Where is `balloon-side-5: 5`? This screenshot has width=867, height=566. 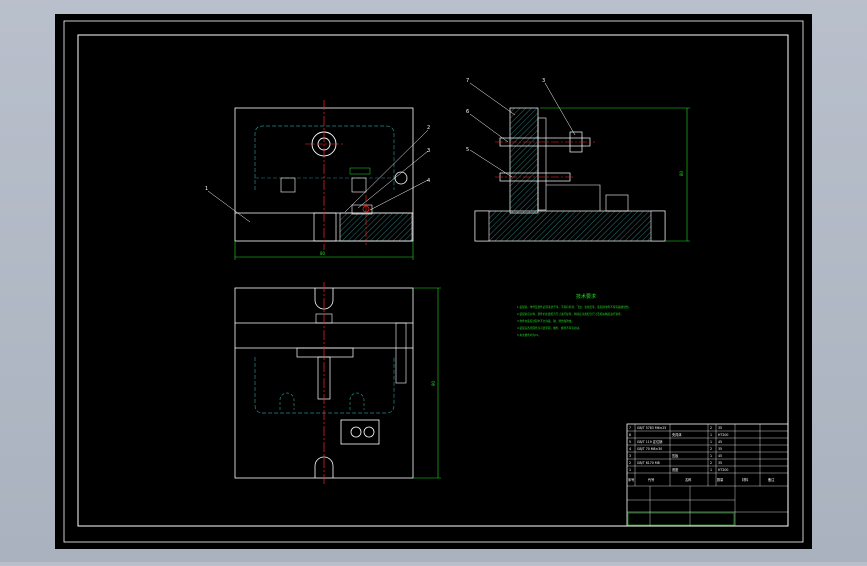 balloon-side-5: 5 is located at coordinates (467, 150).